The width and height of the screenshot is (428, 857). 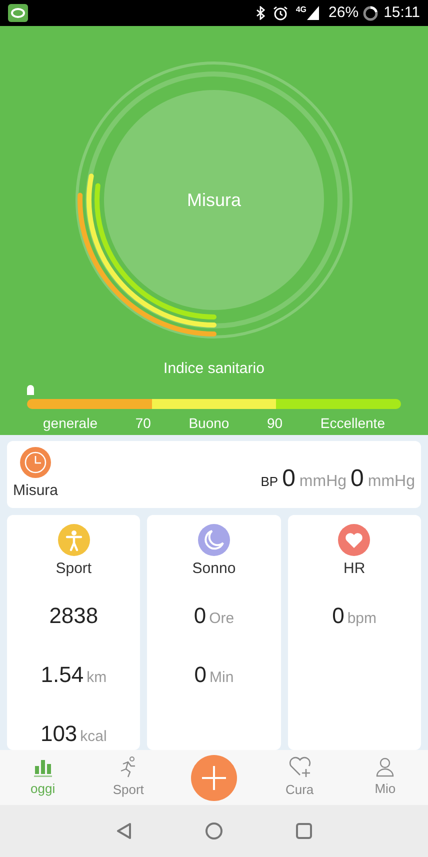 What do you see at coordinates (73, 632) in the screenshot?
I see `stat-card: Sport 2838 1.54 km 103 kcal` at bounding box center [73, 632].